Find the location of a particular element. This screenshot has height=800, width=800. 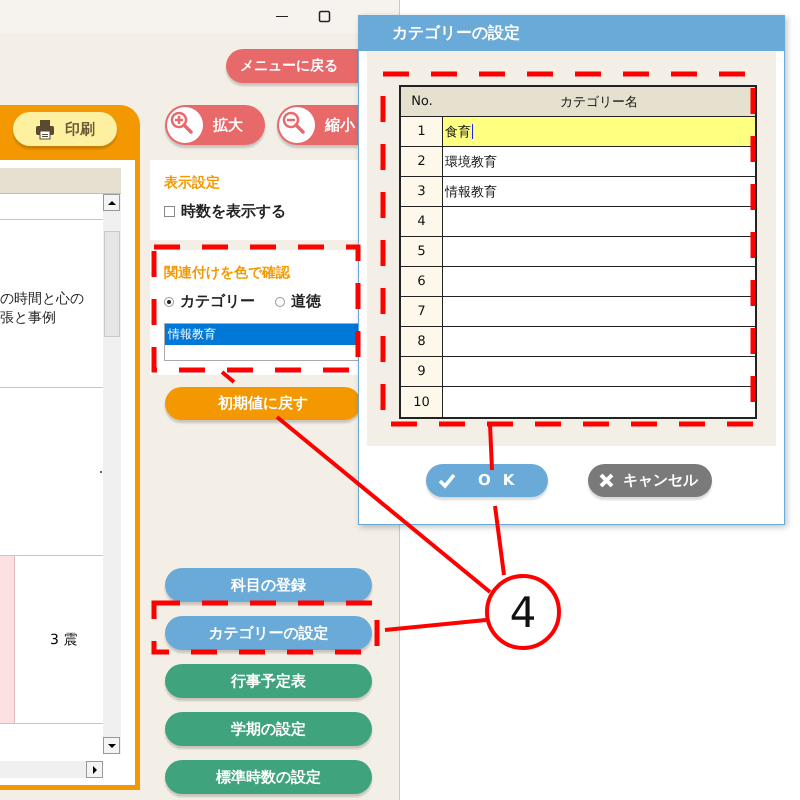

down-arrow-icon is located at coordinates (112, 746).